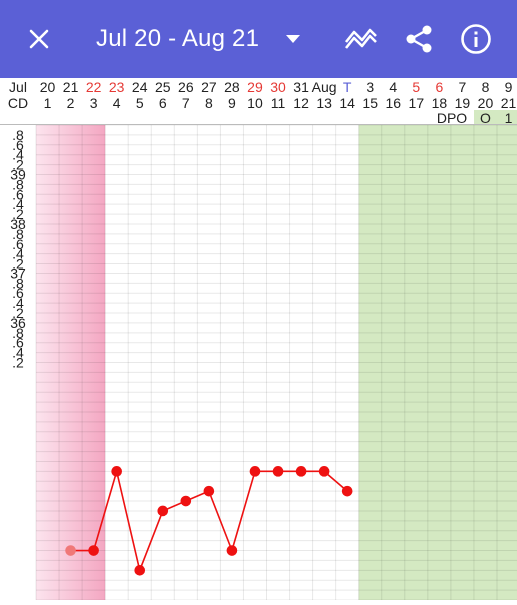 The image size is (517, 605). Describe the element at coordinates (178, 38) in the screenshot. I see `date-range-title: Jul 20 - Aug 21` at that location.